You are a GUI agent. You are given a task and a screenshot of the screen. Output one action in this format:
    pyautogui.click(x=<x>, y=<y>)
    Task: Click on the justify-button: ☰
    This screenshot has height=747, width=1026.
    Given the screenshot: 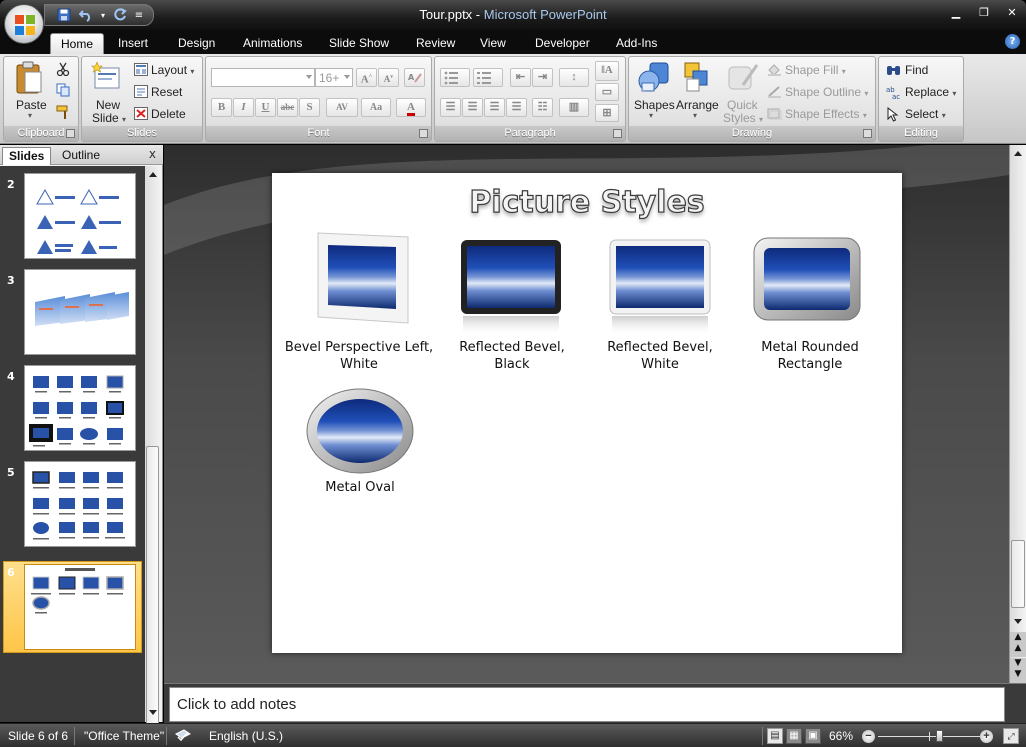 What is the action you would take?
    pyautogui.click(x=516, y=107)
    